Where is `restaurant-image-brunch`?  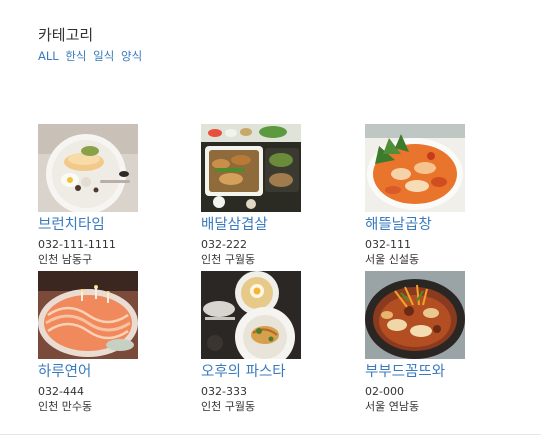 restaurant-image-brunch is located at coordinates (88, 168).